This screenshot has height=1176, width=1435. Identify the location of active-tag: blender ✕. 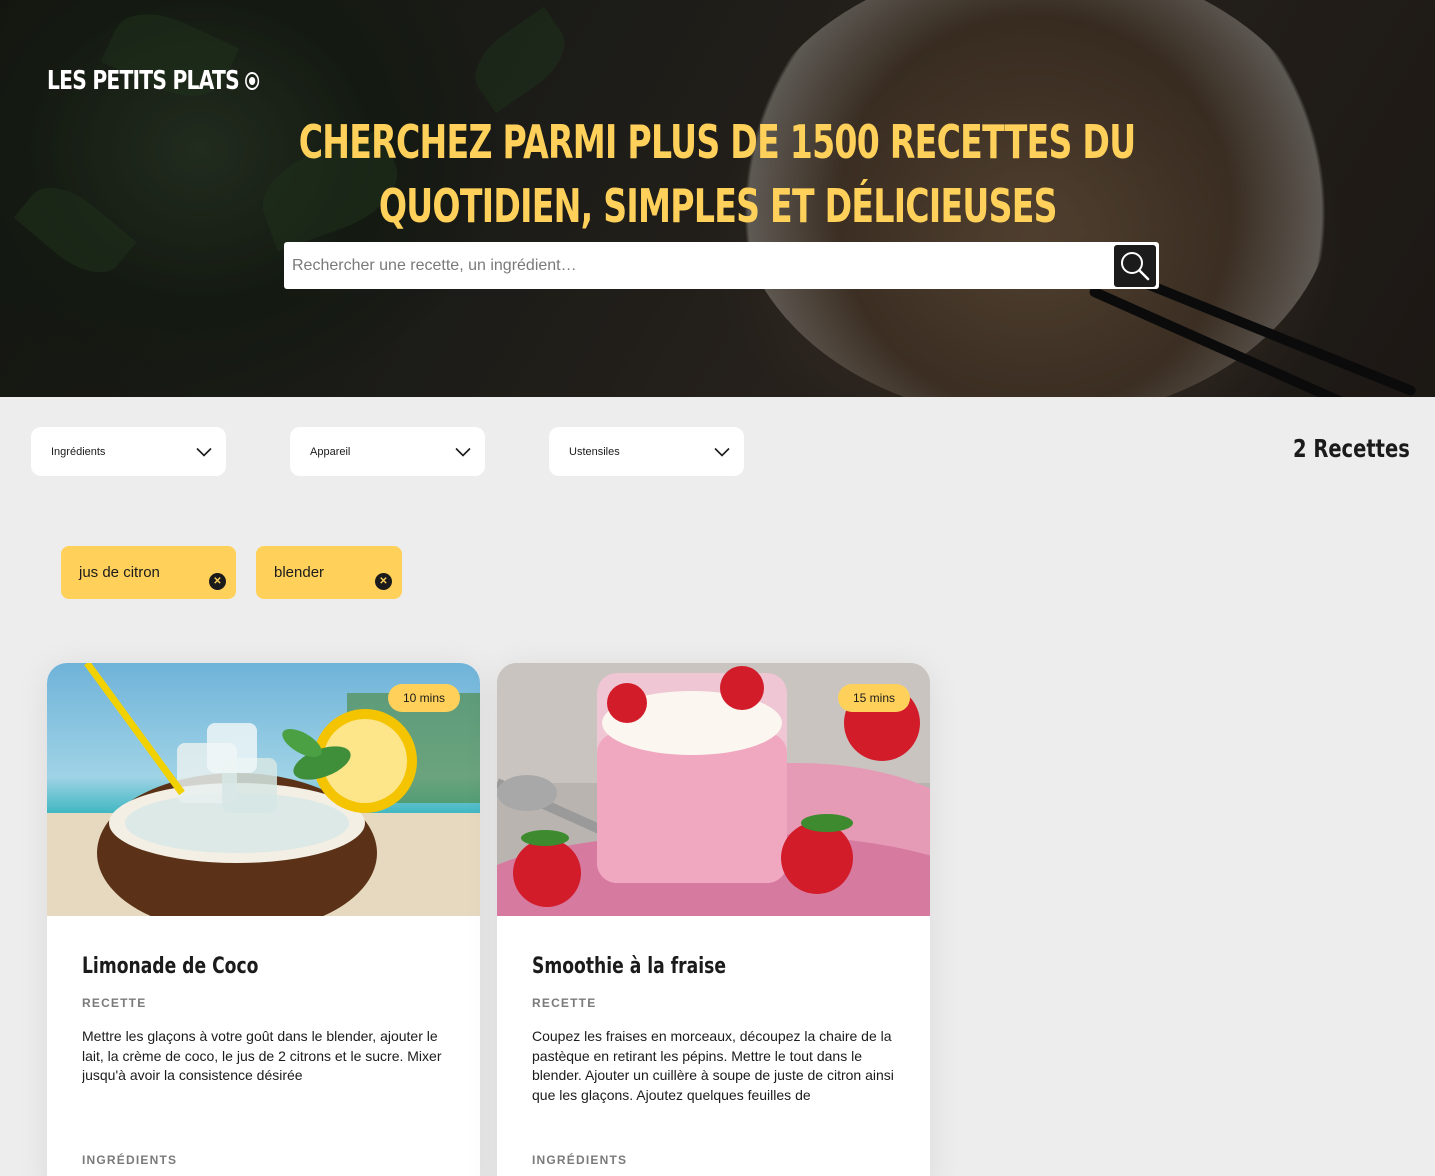
(329, 572).